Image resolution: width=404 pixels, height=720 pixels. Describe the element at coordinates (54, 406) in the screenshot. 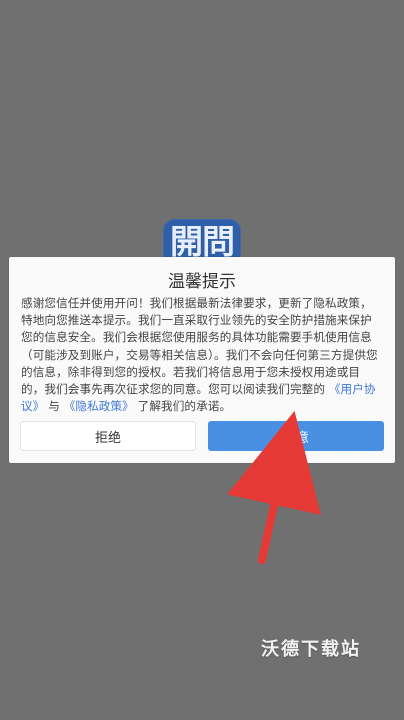

I see `dialog-text-connector: 与` at that location.